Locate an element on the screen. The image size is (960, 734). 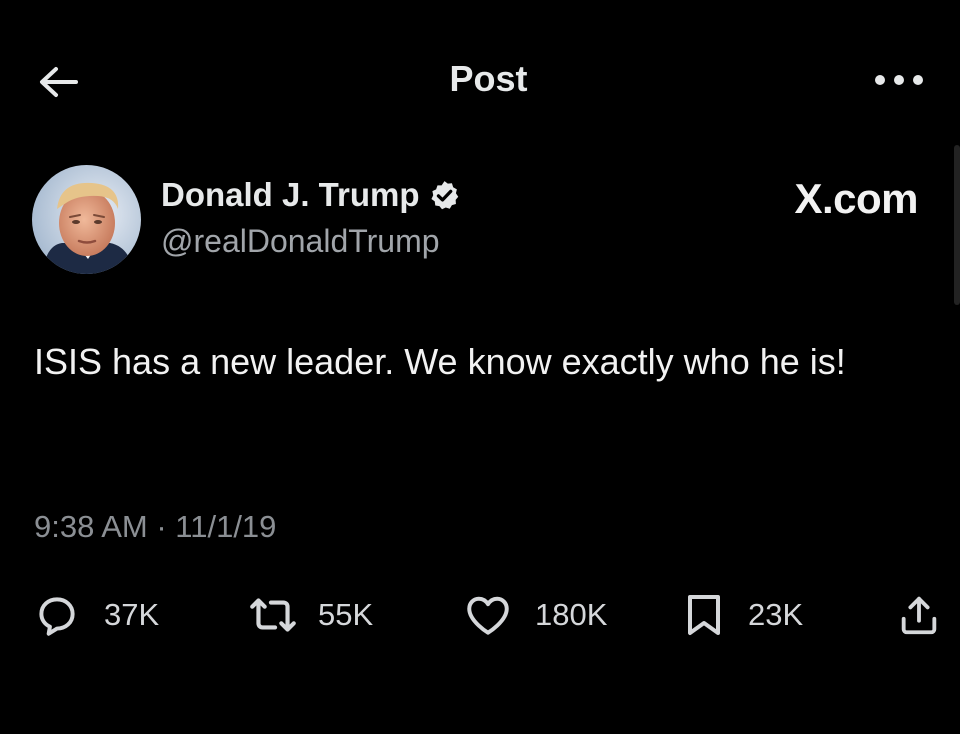
heart-icon is located at coordinates (488, 615).